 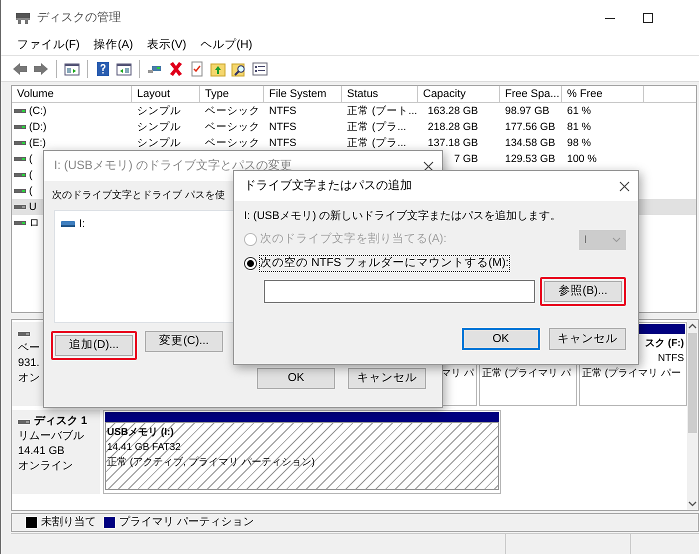 I want to click on table-cell: 163.28 GB, so click(x=453, y=111).